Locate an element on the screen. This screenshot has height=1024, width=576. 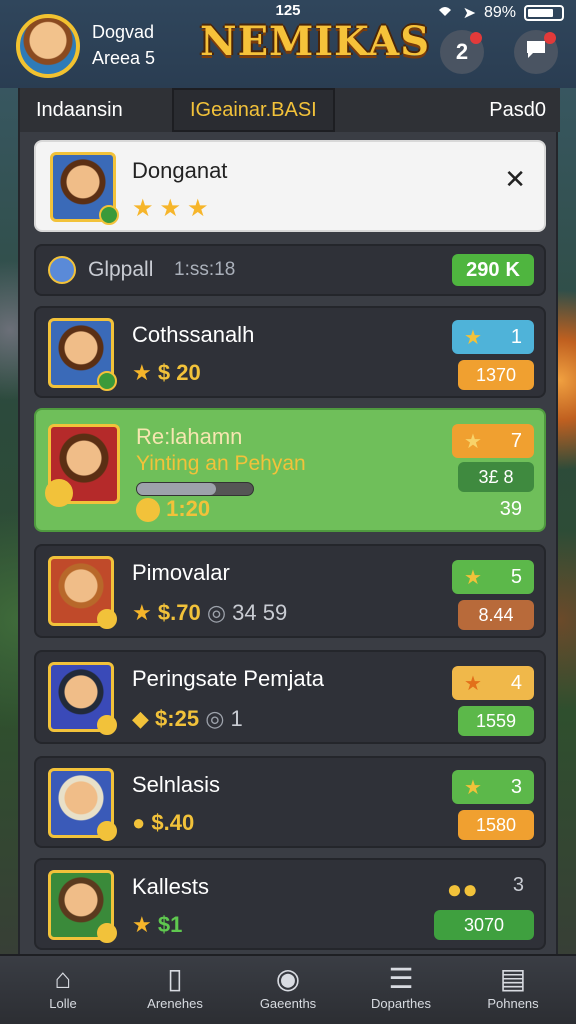
item-badge: ★ 3 is located at coordinates (493, 787).